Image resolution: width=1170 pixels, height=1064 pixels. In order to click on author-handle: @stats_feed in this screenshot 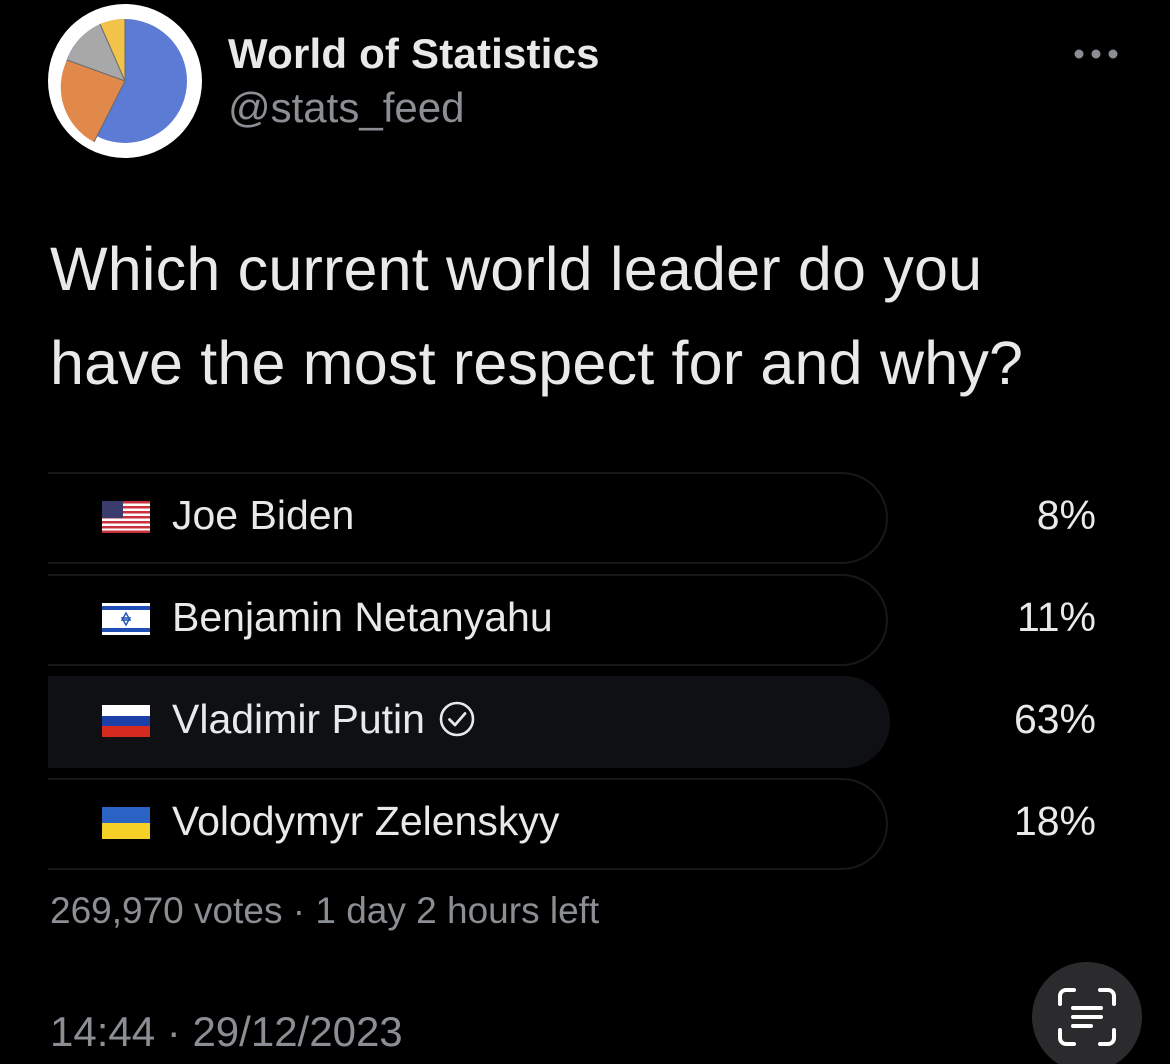, I will do `click(346, 108)`.